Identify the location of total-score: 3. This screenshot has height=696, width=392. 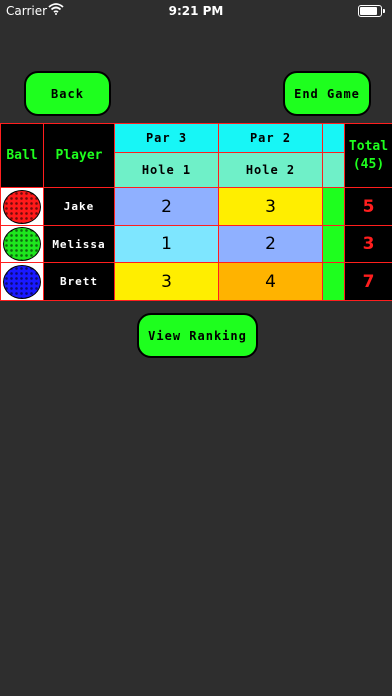
(368, 244).